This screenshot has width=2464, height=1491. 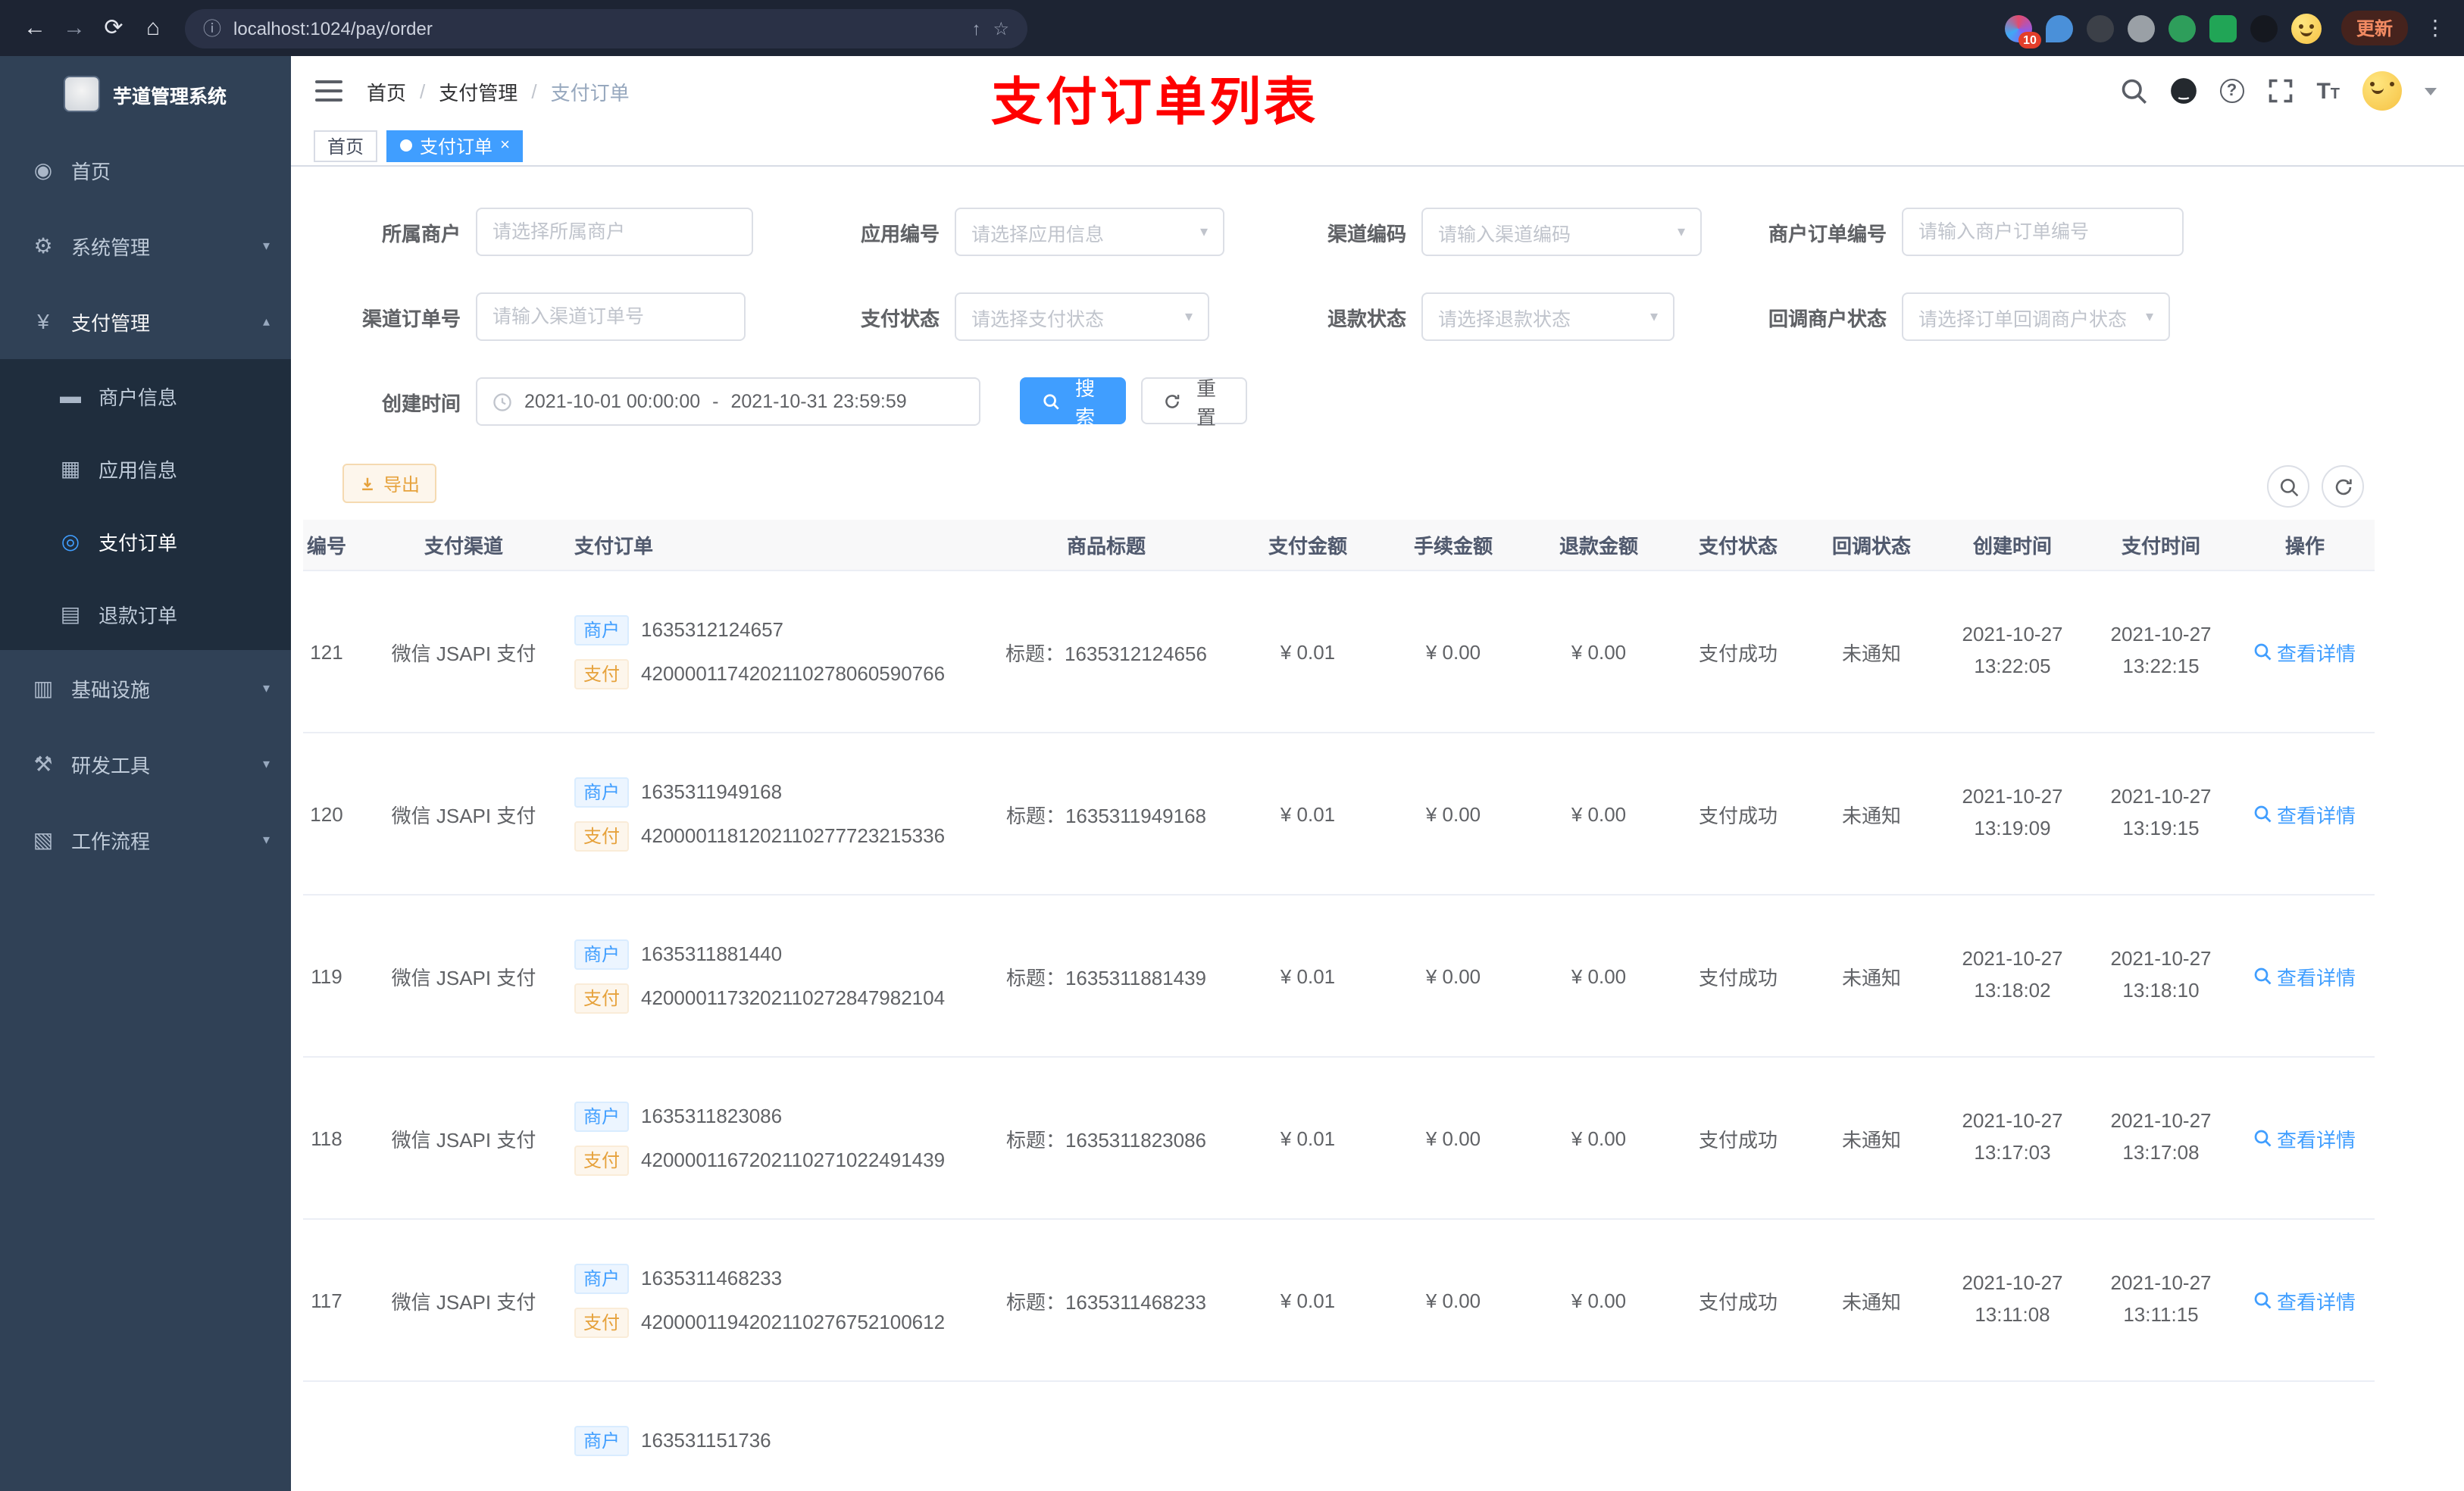 What do you see at coordinates (2343, 486) in the screenshot?
I see `refresh-table-button` at bounding box center [2343, 486].